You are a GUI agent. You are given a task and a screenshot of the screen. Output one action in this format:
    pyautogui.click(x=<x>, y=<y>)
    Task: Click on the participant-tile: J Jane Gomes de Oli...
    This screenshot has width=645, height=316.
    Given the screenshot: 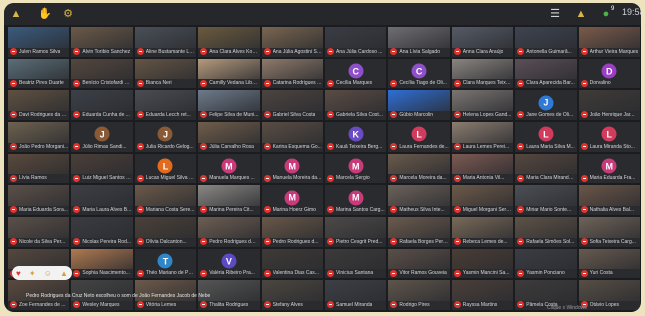 What is the action you would take?
    pyautogui.click(x=546, y=105)
    